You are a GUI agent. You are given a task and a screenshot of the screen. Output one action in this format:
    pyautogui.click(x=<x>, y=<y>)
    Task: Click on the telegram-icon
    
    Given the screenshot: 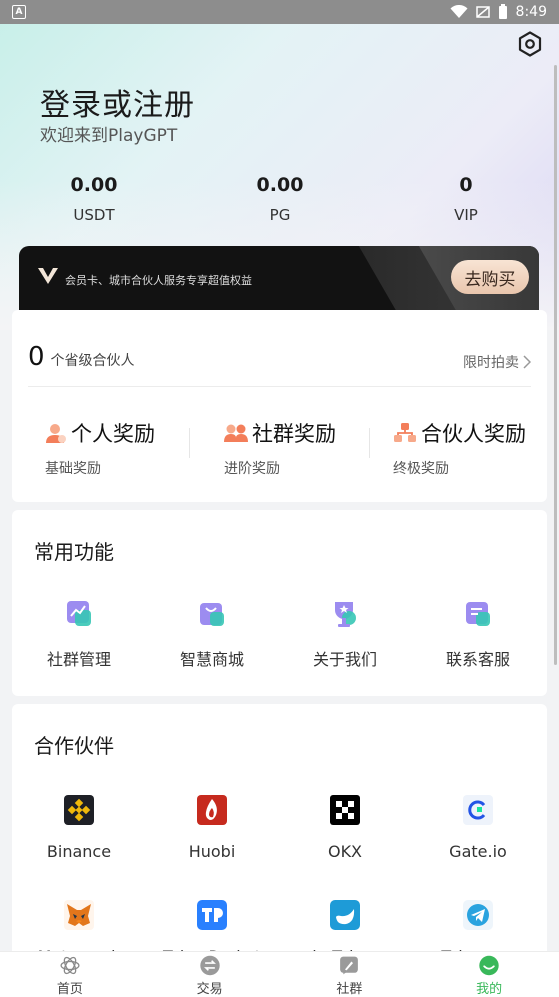 What is the action you would take?
    pyautogui.click(x=478, y=915)
    